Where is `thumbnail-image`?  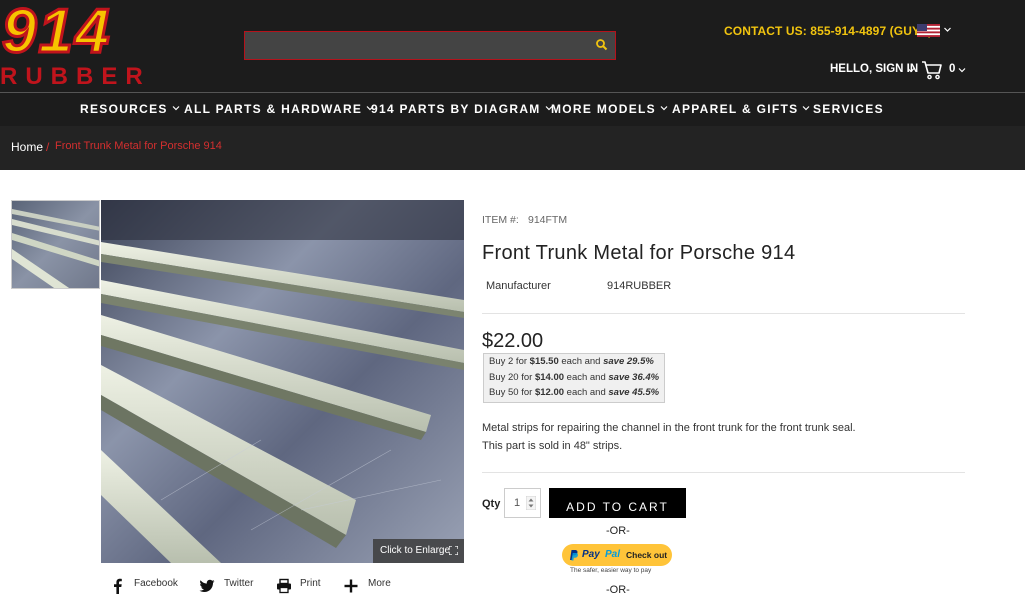
thumbnail-image is located at coordinates (55, 244).